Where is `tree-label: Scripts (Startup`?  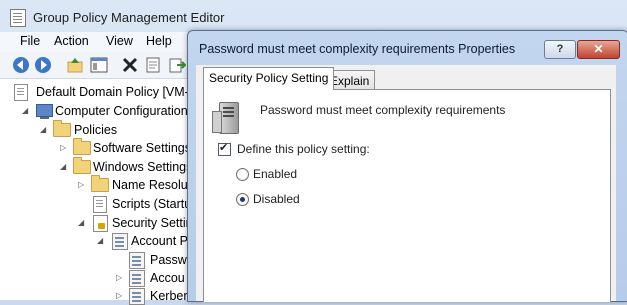
tree-label: Scripts (Startup is located at coordinates (155, 204).